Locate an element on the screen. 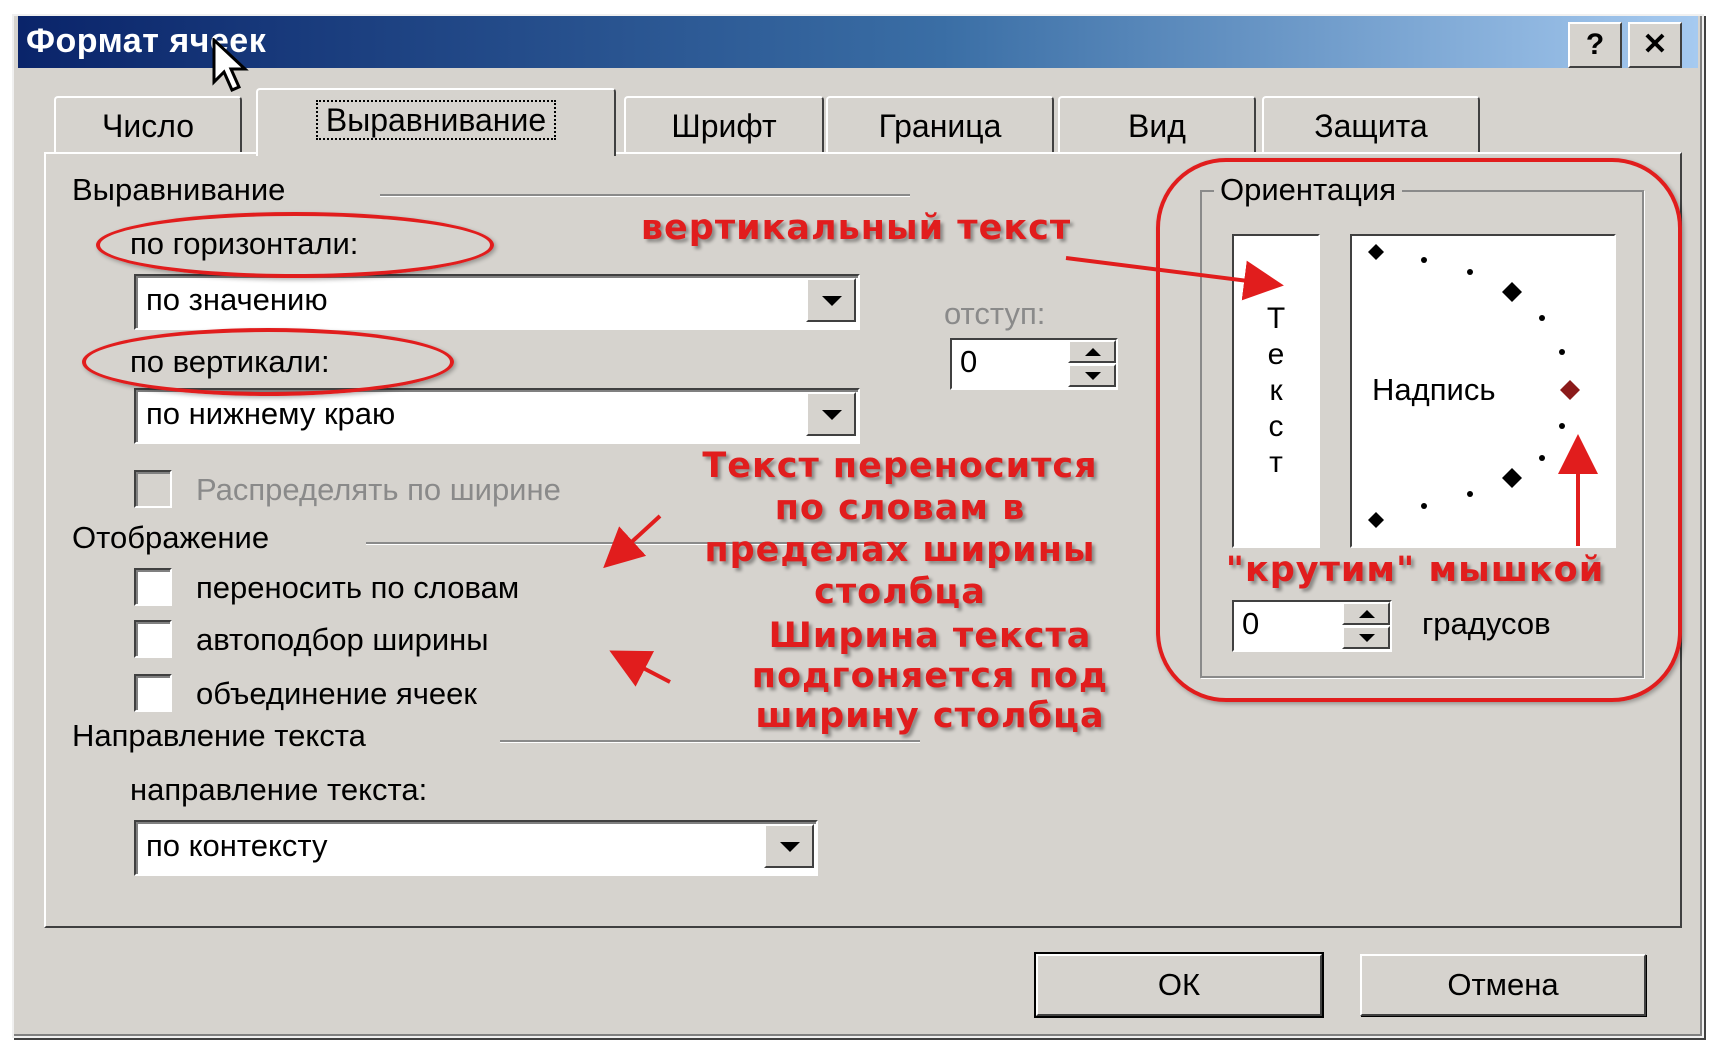  tab-alignment-label: Выравнивание is located at coordinates (436, 120).